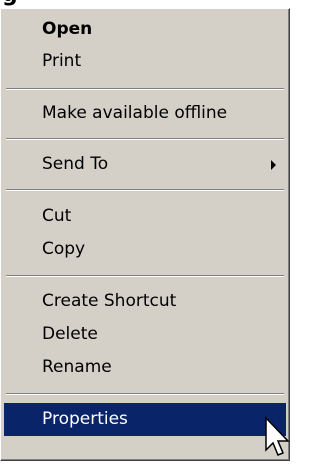  Describe the element at coordinates (145, 419) in the screenshot. I see `menu-item-properties: Properties` at that location.